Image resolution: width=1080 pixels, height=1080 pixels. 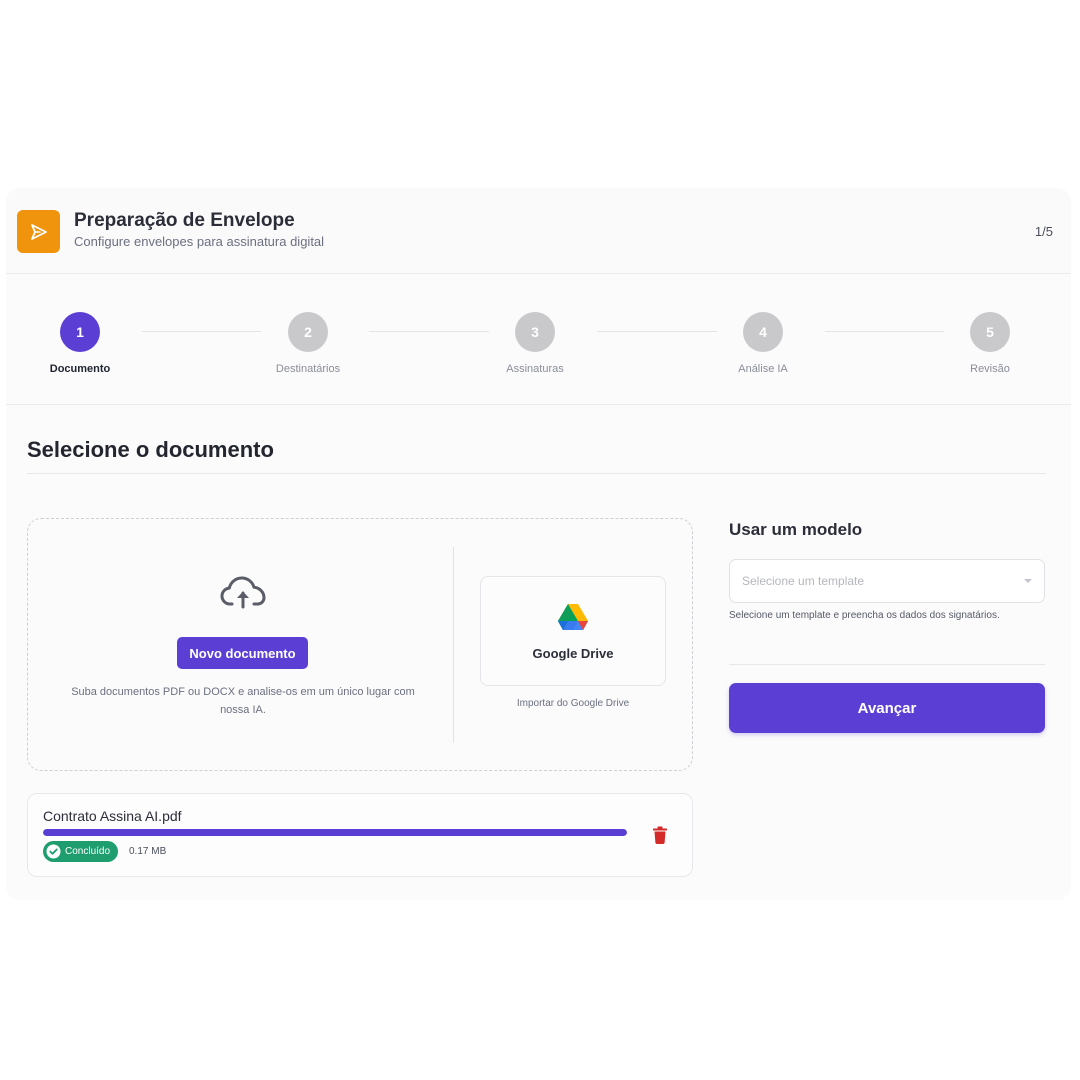 I want to click on template-select-placeholder: Selecione um template, so click(x=803, y=581).